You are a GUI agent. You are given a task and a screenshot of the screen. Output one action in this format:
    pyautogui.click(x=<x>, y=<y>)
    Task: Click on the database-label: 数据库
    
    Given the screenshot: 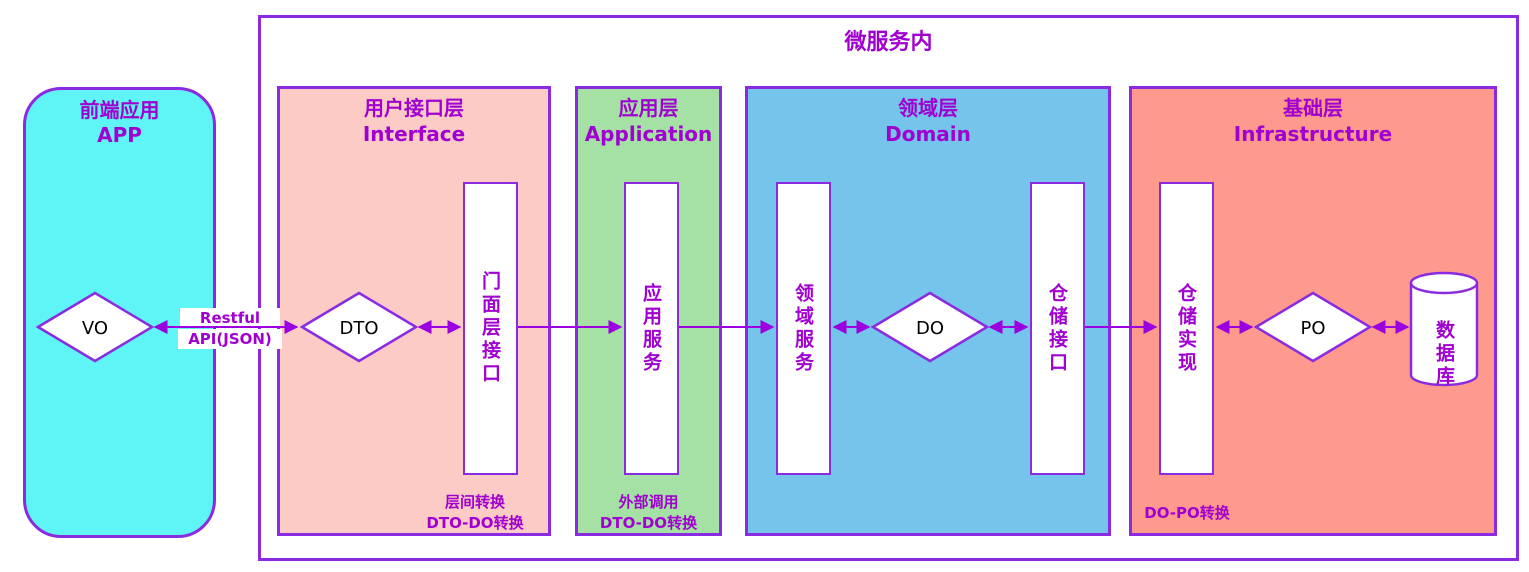 What is the action you would take?
    pyautogui.click(x=1444, y=354)
    